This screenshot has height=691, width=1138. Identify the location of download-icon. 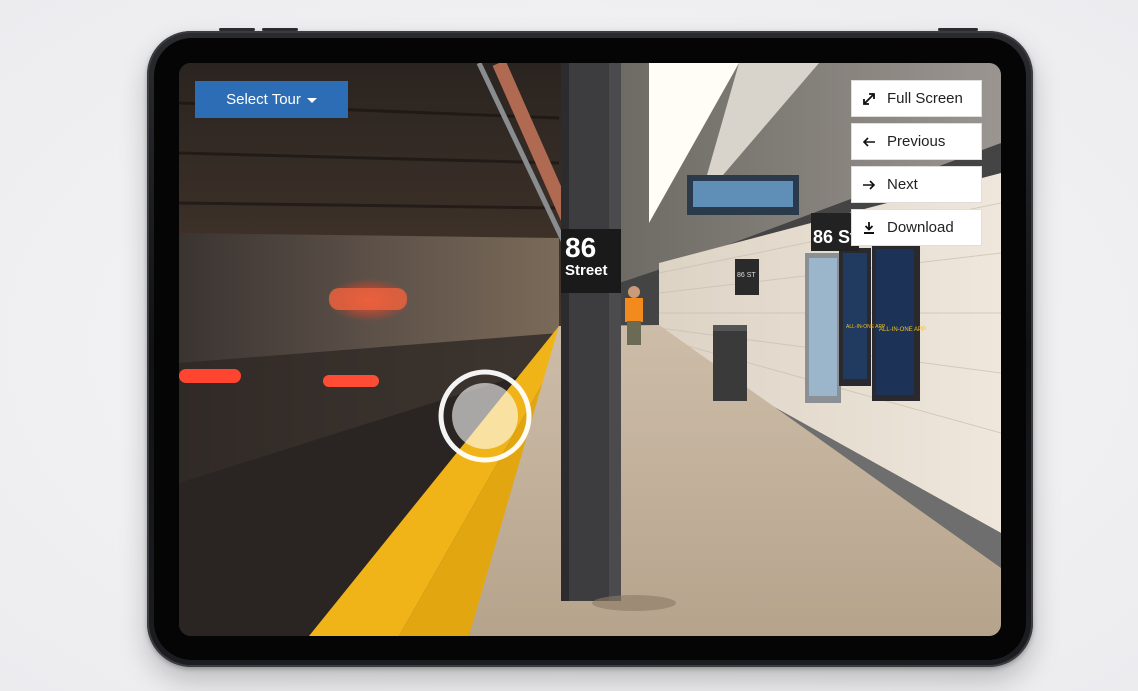
(869, 228).